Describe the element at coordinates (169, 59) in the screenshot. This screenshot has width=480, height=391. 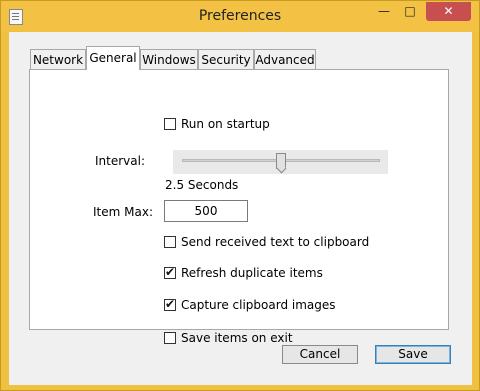
I see `tab-windows: Windows` at that location.